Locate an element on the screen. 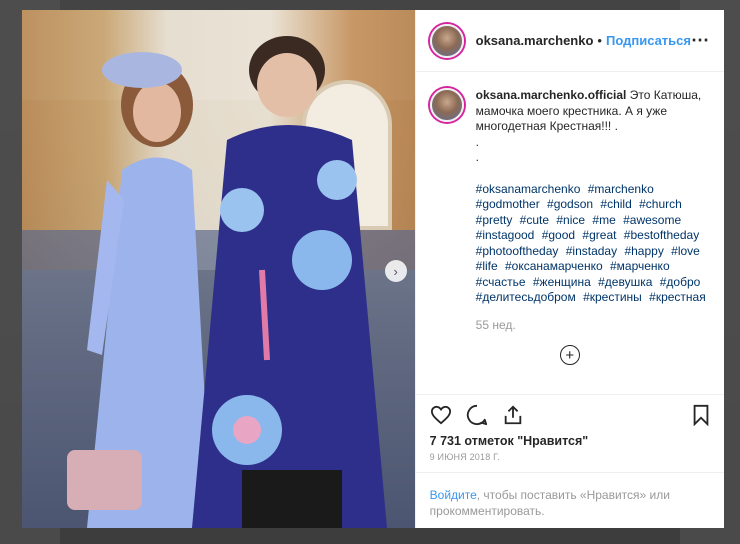 The image size is (740, 544). next-photo-button: › is located at coordinates (395, 271).